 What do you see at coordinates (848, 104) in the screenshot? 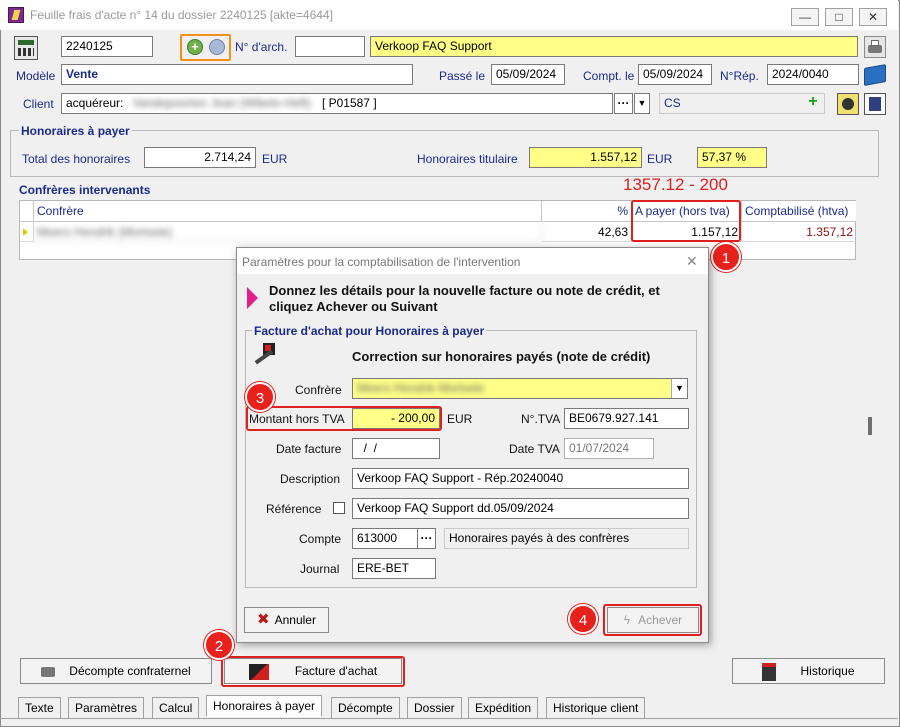
I see `client-edit-icon` at bounding box center [848, 104].